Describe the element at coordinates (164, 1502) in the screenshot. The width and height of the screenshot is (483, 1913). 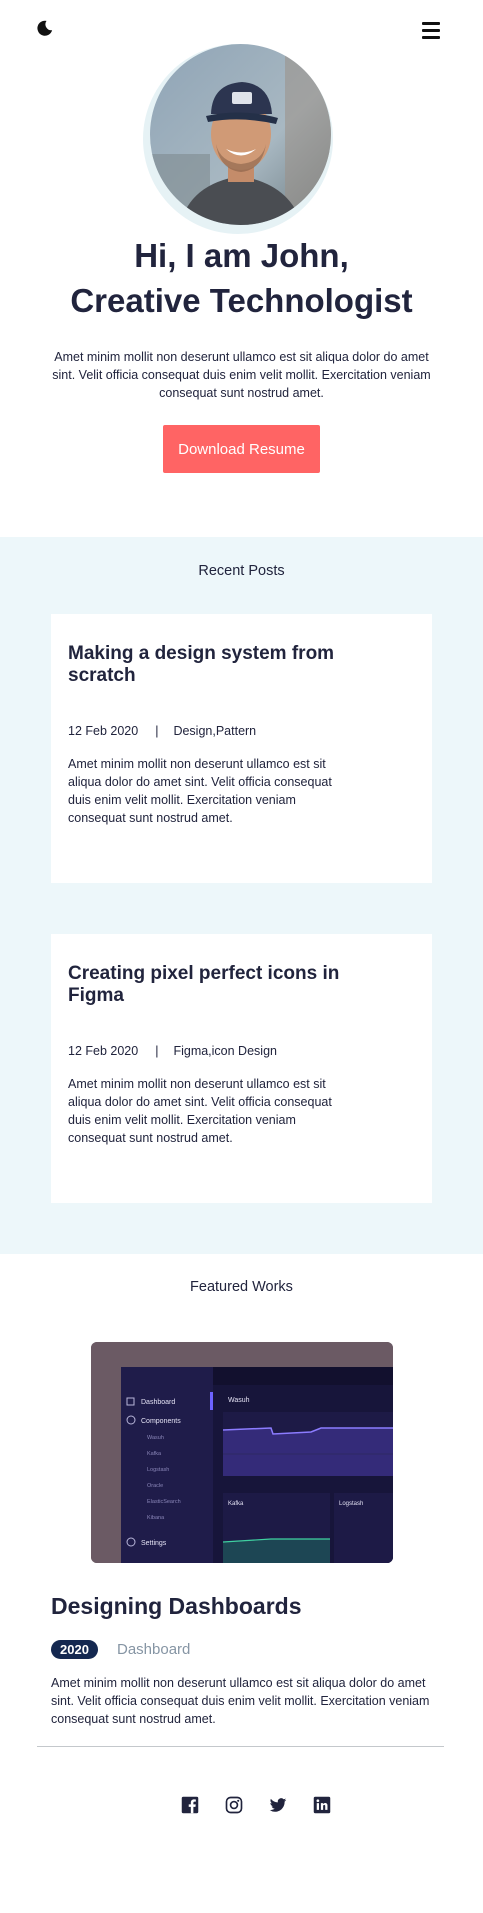
I see `thumb-nav-item: ElasticSearch` at that location.